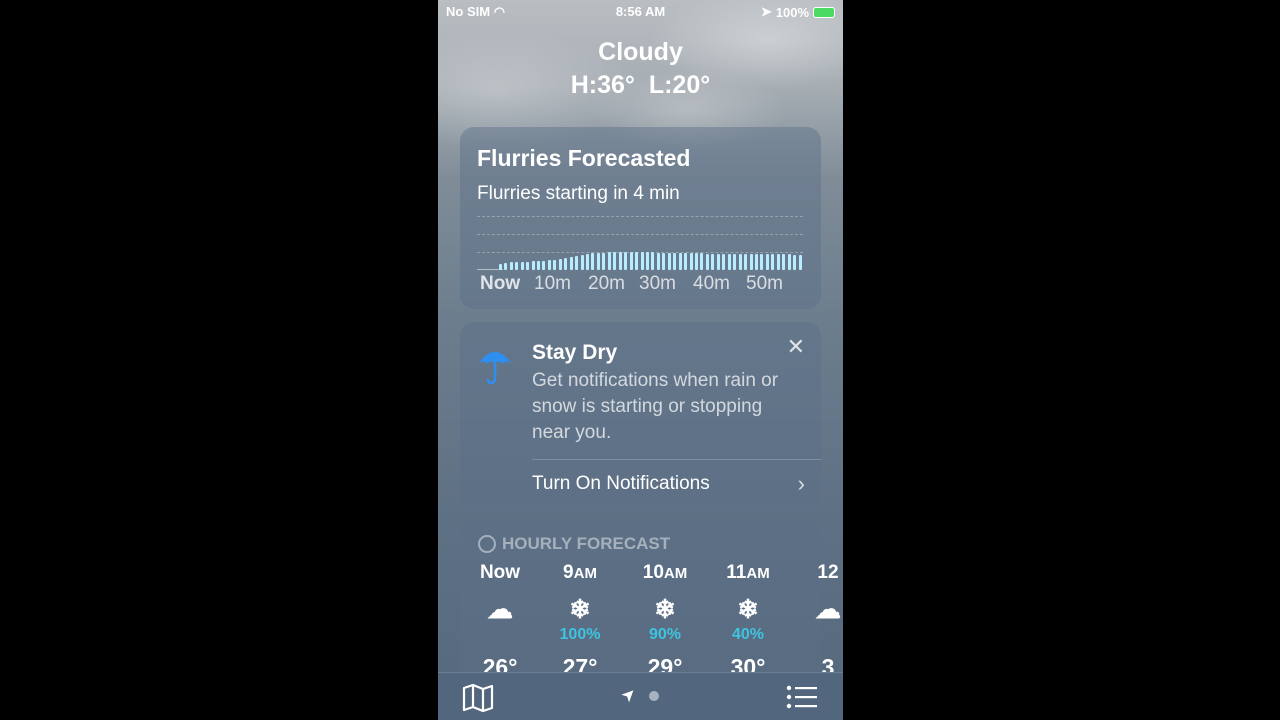 The image size is (1280, 720). I want to click on chevron-right-icon: ›, so click(801, 484).